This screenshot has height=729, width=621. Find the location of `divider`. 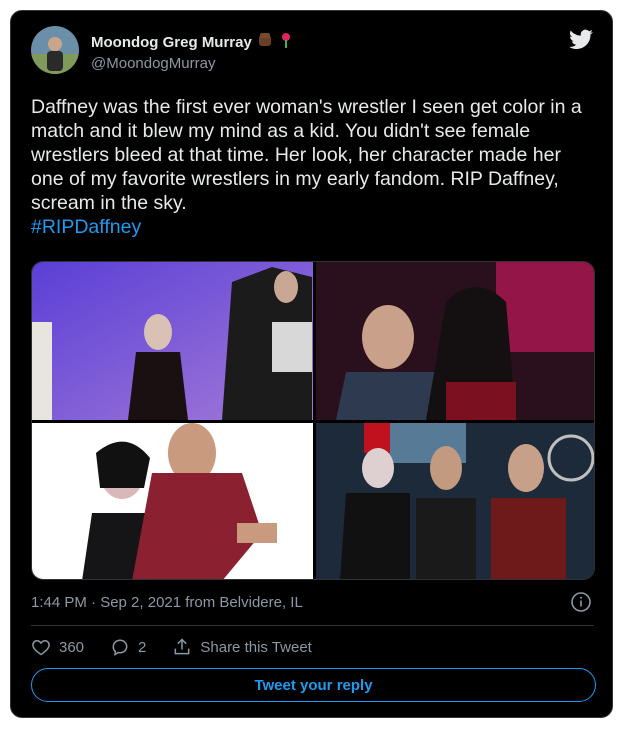

divider is located at coordinates (312, 625).